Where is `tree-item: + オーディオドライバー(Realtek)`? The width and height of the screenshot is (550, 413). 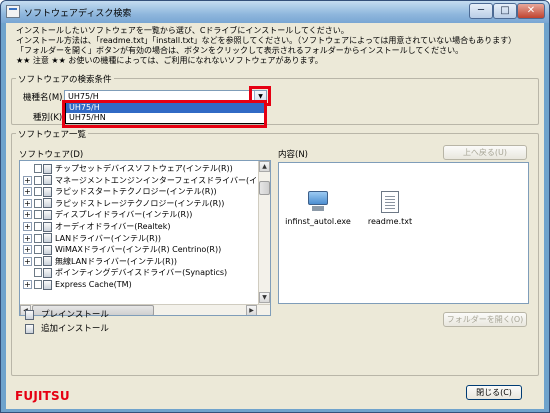 tree-item: + オーディオドライバー(Realtek) is located at coordinates (96, 226).